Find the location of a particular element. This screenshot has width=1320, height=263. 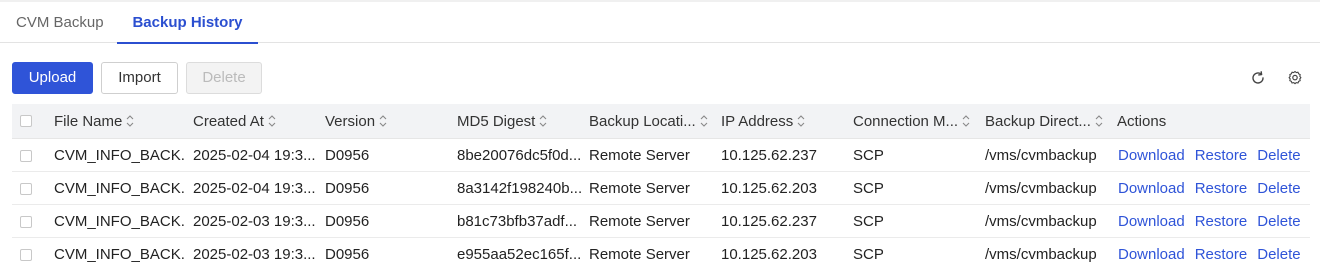

header-label: Version is located at coordinates (350, 121).